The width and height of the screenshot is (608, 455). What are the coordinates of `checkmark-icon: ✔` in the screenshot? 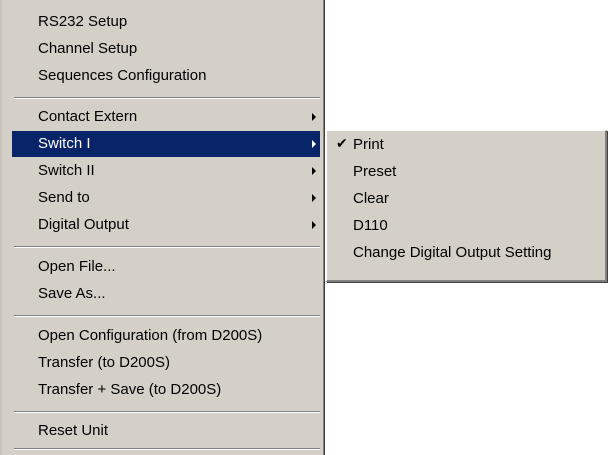 It's located at (342, 144).